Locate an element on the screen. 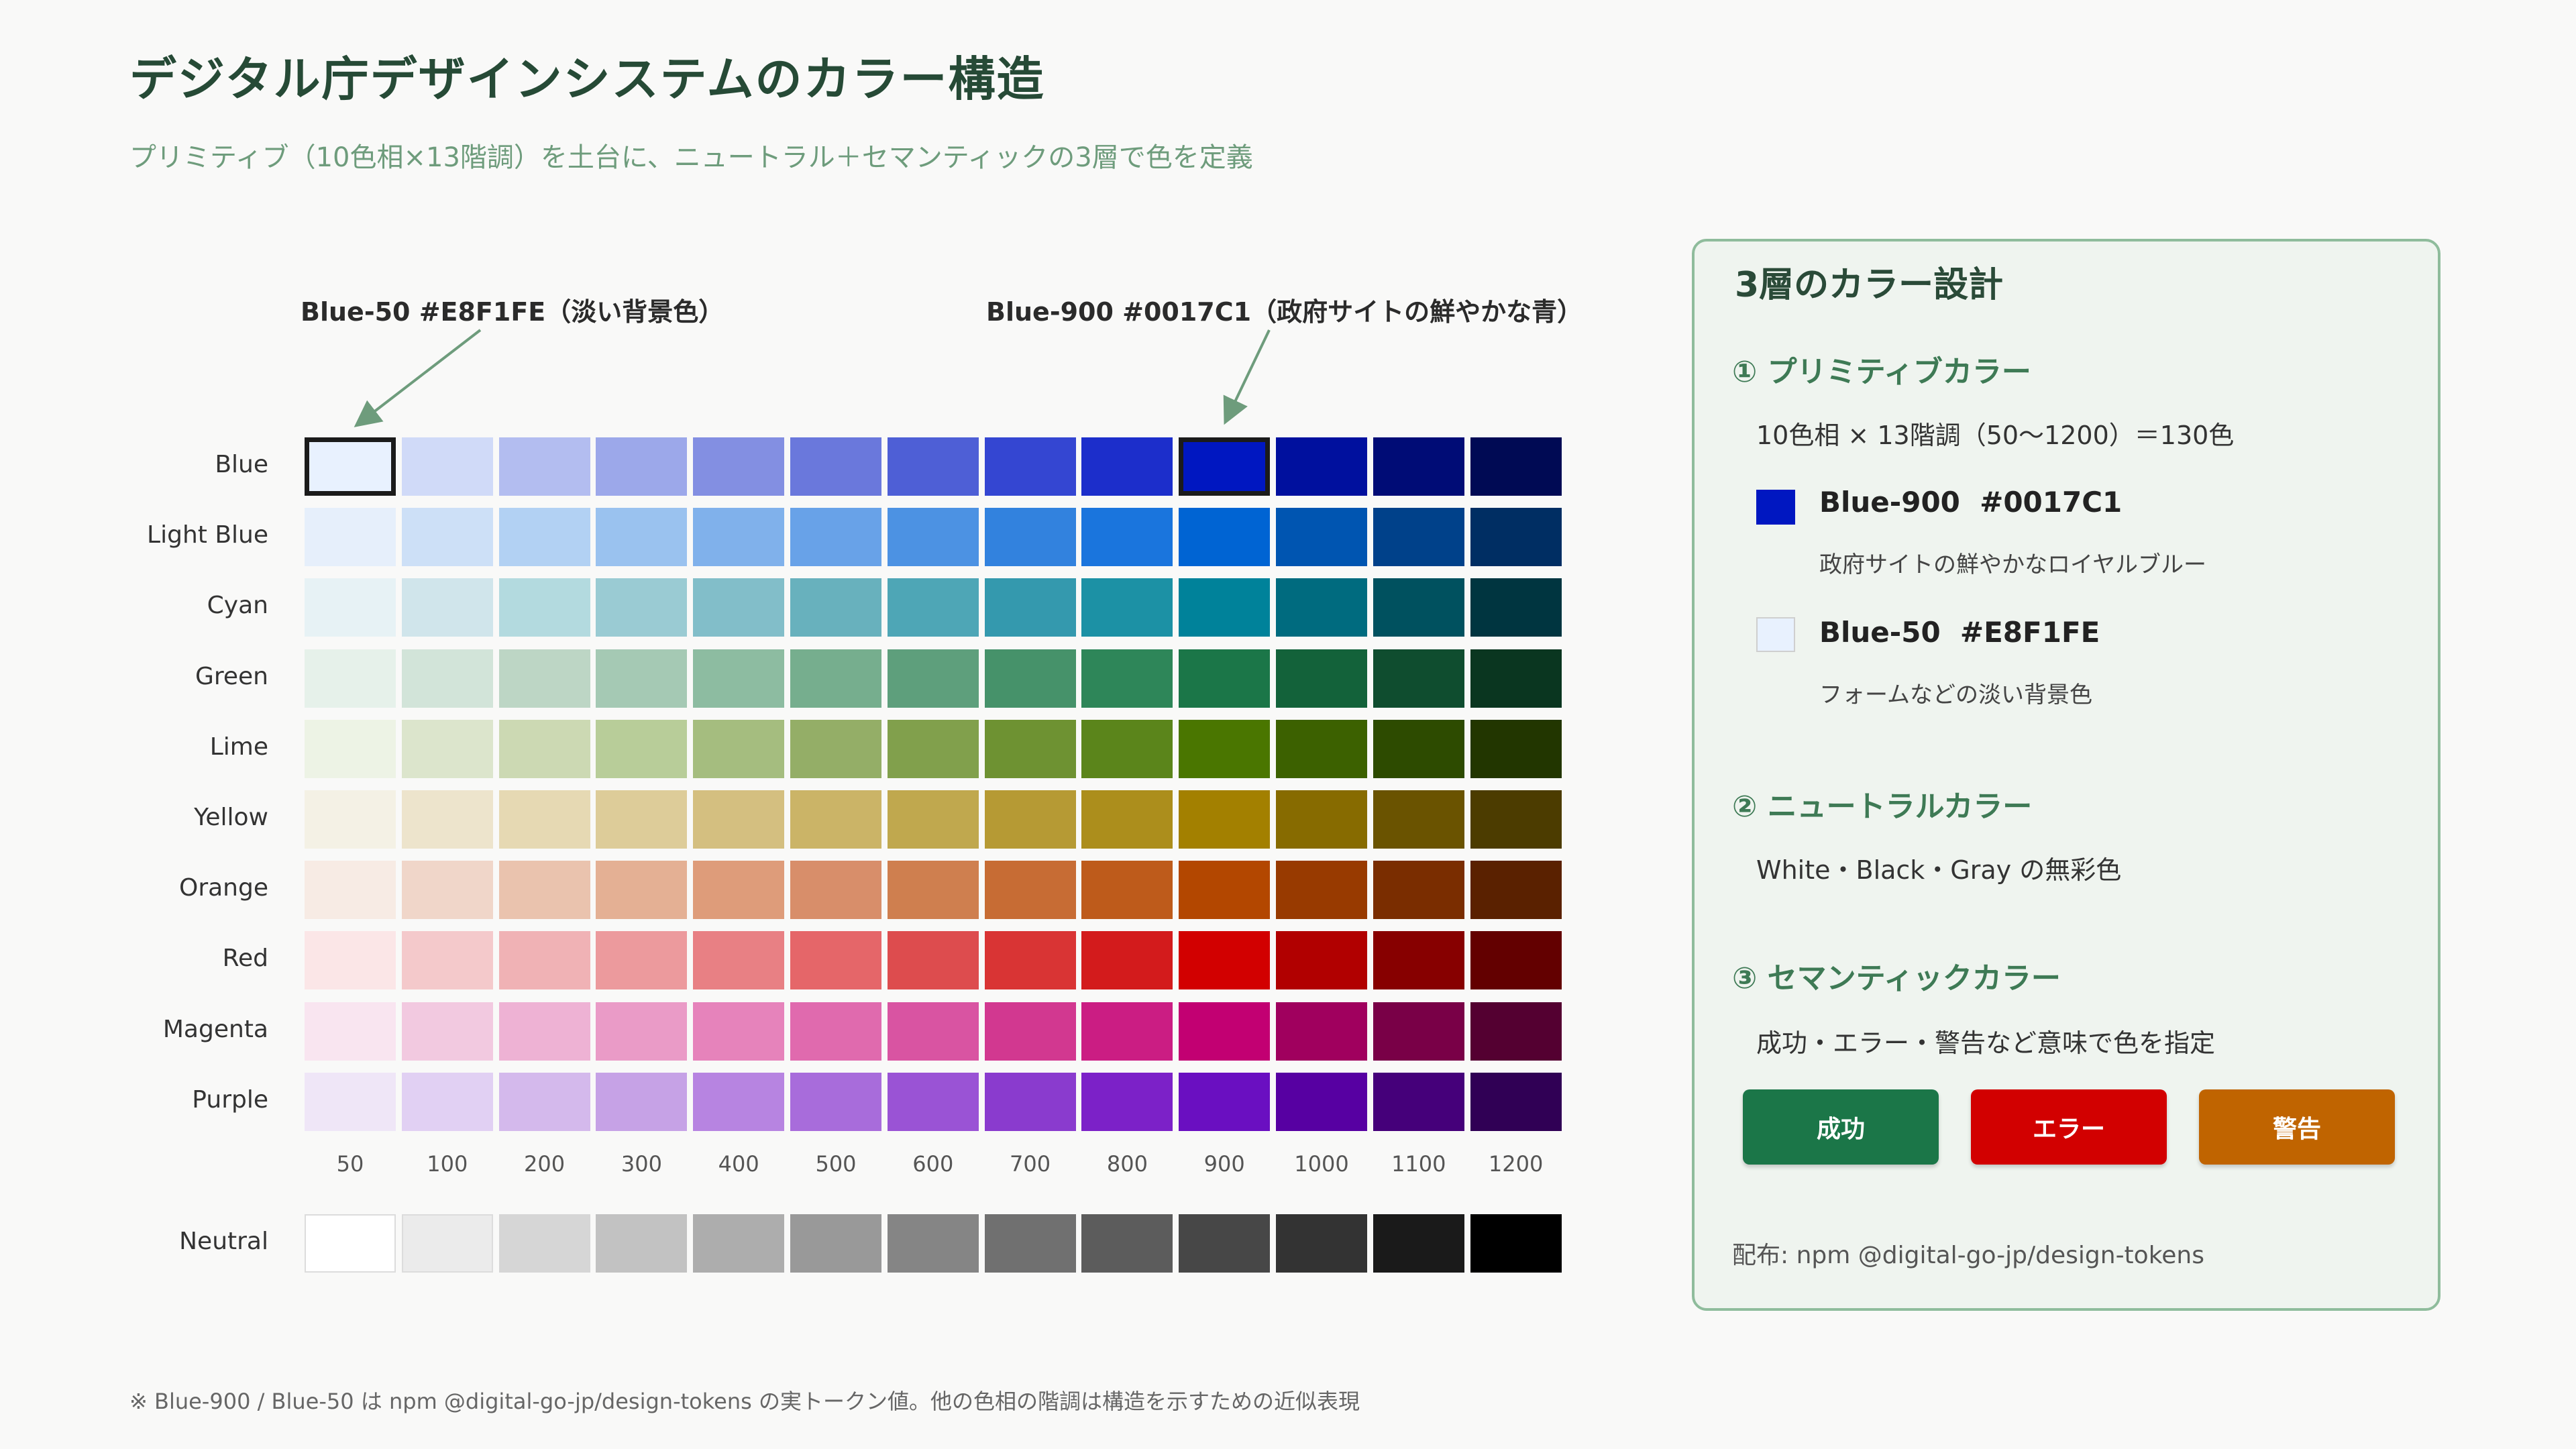 The width and height of the screenshot is (2576, 1449). row-label-blue: Blue is located at coordinates (241, 464).